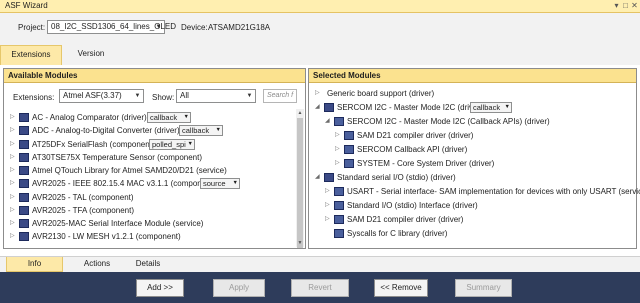  What do you see at coordinates (300, 243) in the screenshot?
I see `scroll-down-icon: ▼` at bounding box center [300, 243].